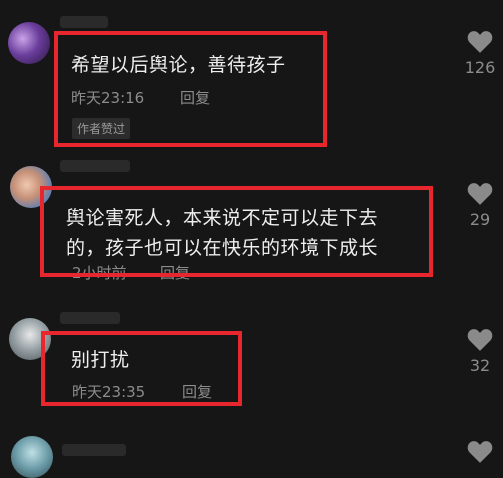 The width and height of the screenshot is (503, 478). Describe the element at coordinates (480, 219) in the screenshot. I see `like-count: 29` at that location.